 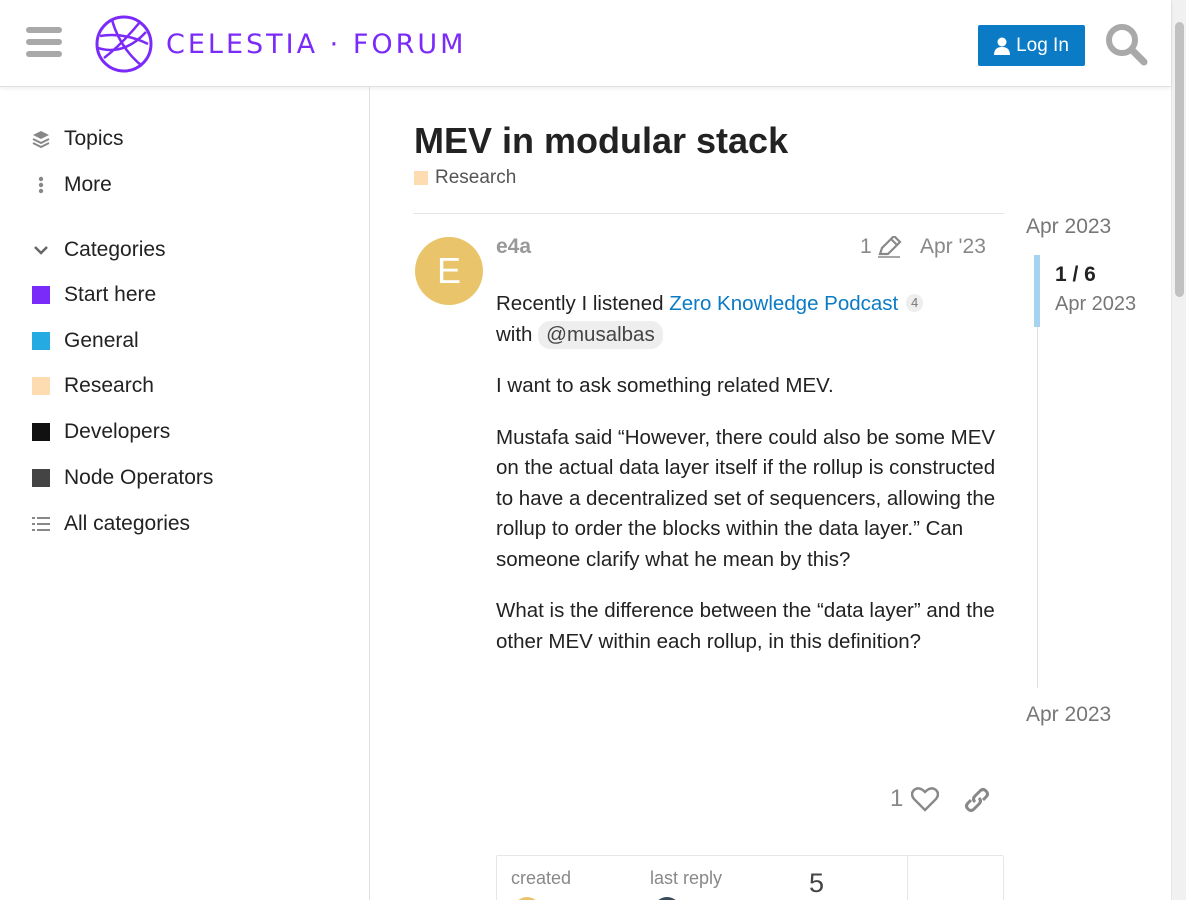 I want to click on sidebar-item-developers: Developers, so click(x=101, y=432).